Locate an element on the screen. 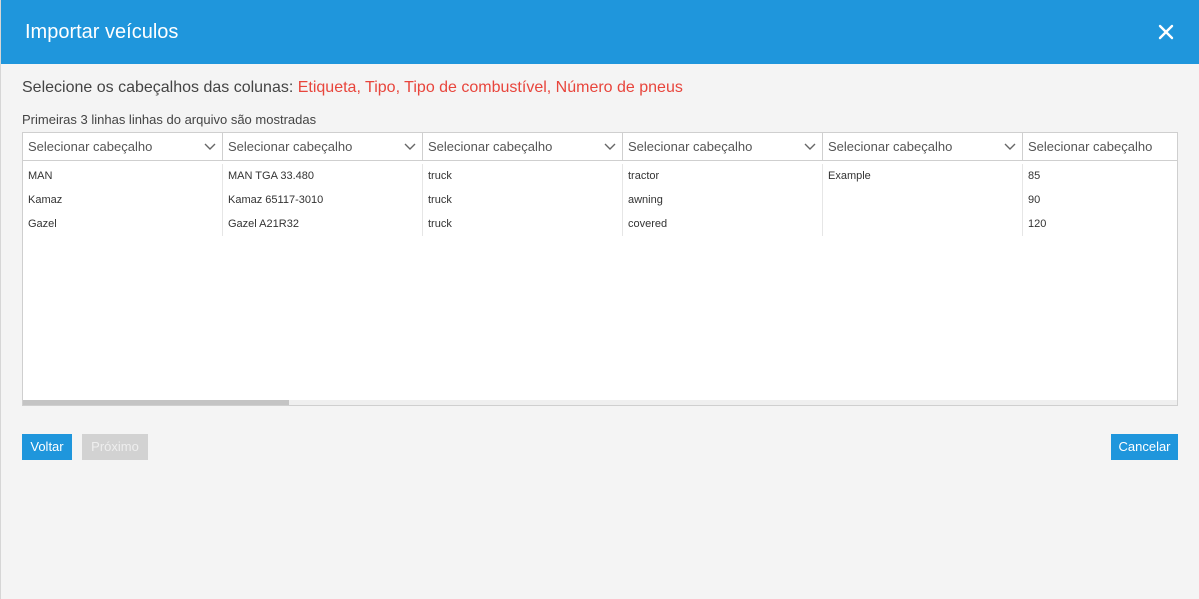 This screenshot has height=599, width=1199. column-select-1: Selecionar cabeçalho is located at coordinates (123, 146).